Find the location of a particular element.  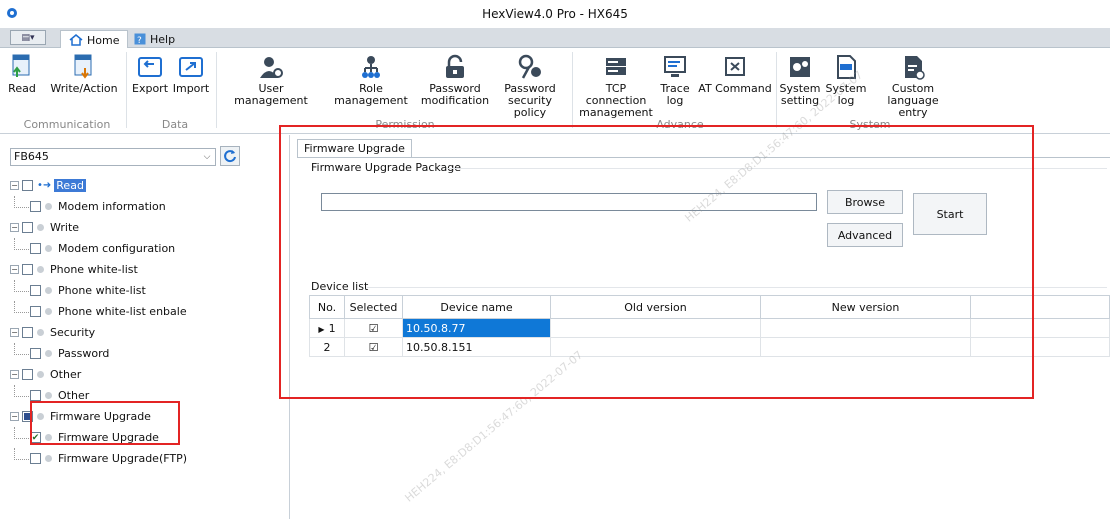

column-header-new-version: New version is located at coordinates (865, 307).